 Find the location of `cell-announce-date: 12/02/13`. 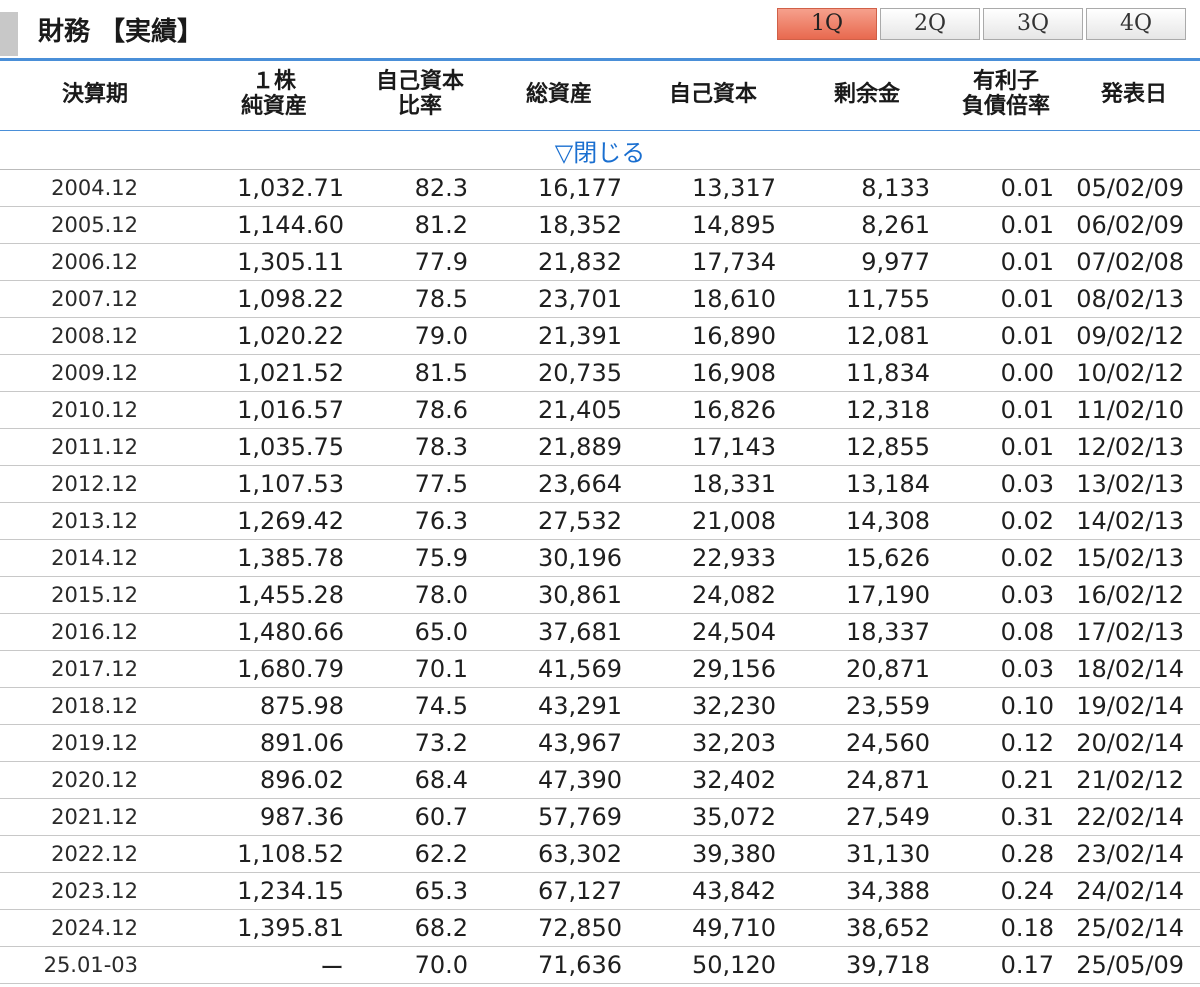

cell-announce-date: 12/02/13 is located at coordinates (1130, 447).